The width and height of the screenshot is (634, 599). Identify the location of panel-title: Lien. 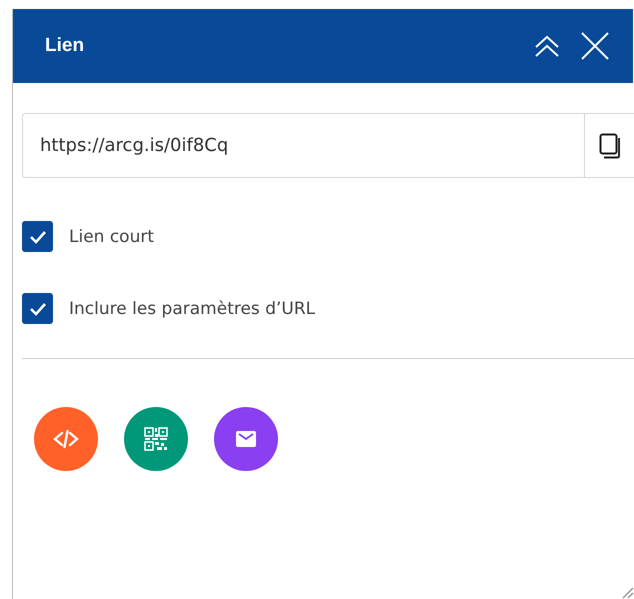
(64, 46).